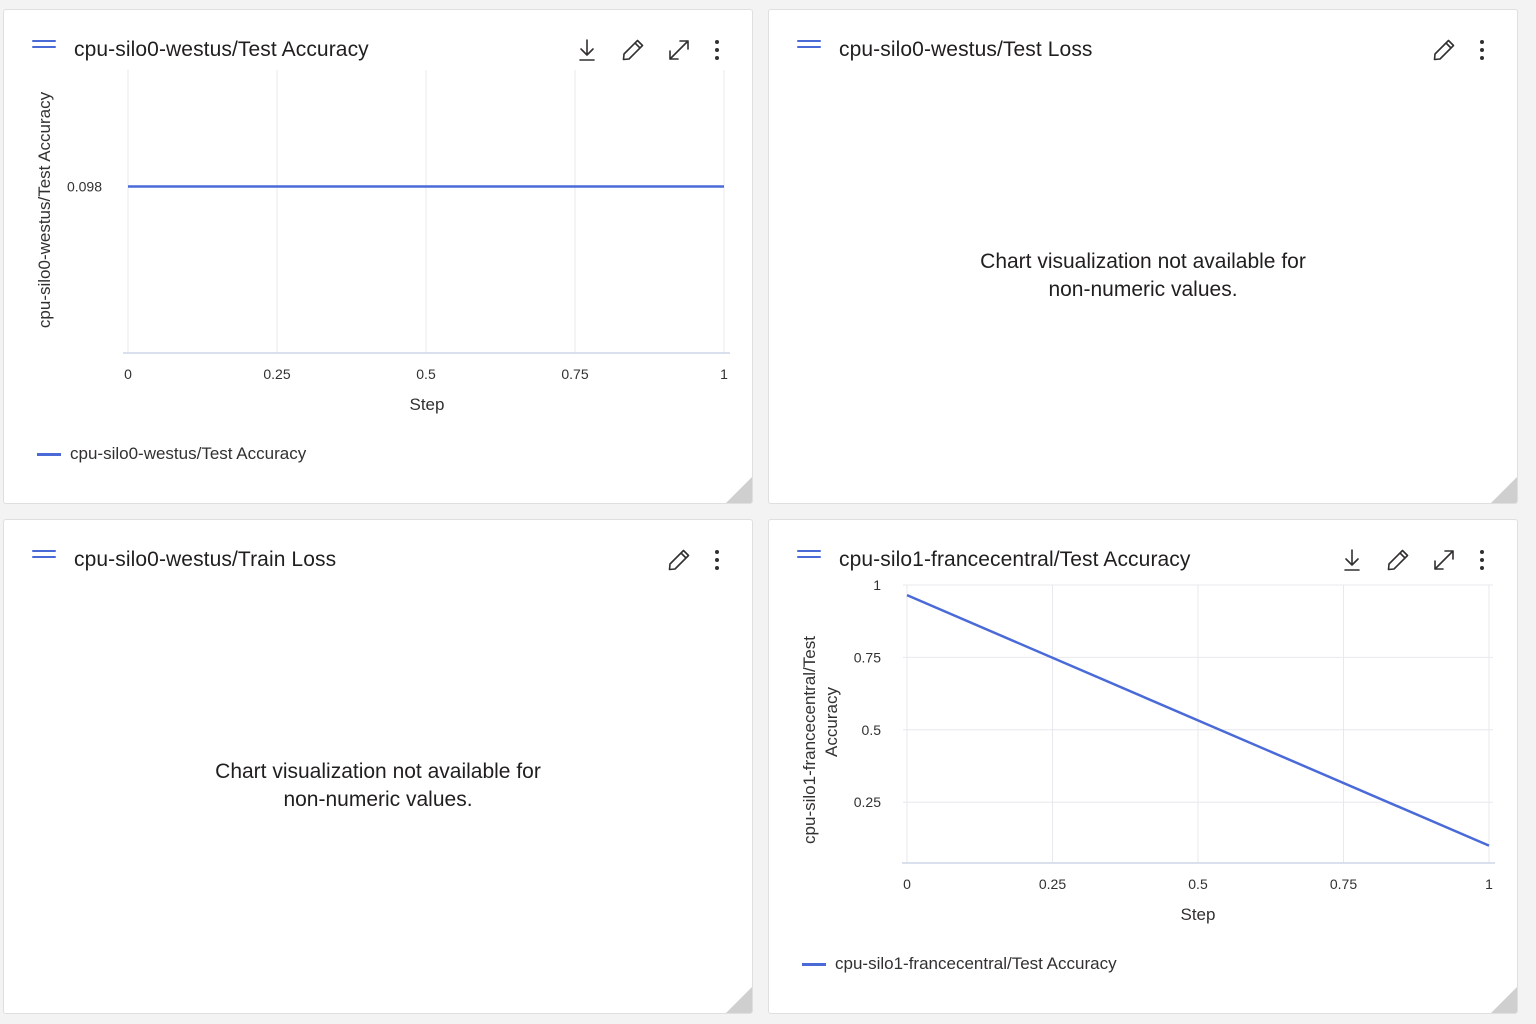 This screenshot has height=1024, width=1536. I want to click on y-tick-label: 0.75, so click(867, 657).